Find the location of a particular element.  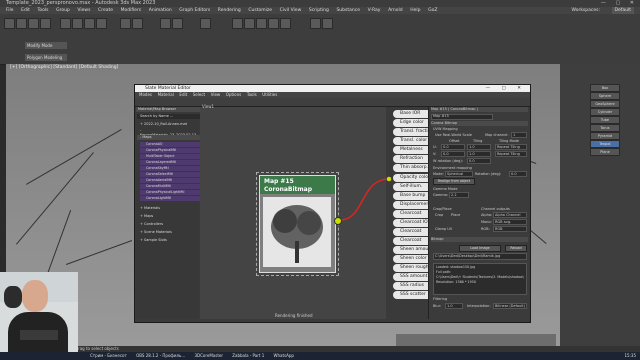

menu-group: Group is located at coordinates (63, 10).